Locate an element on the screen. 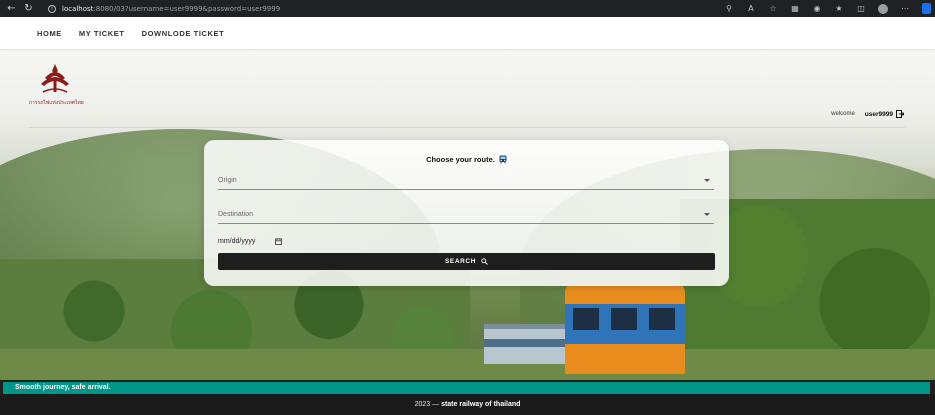  extension-icon: ▦ is located at coordinates (795, 9).